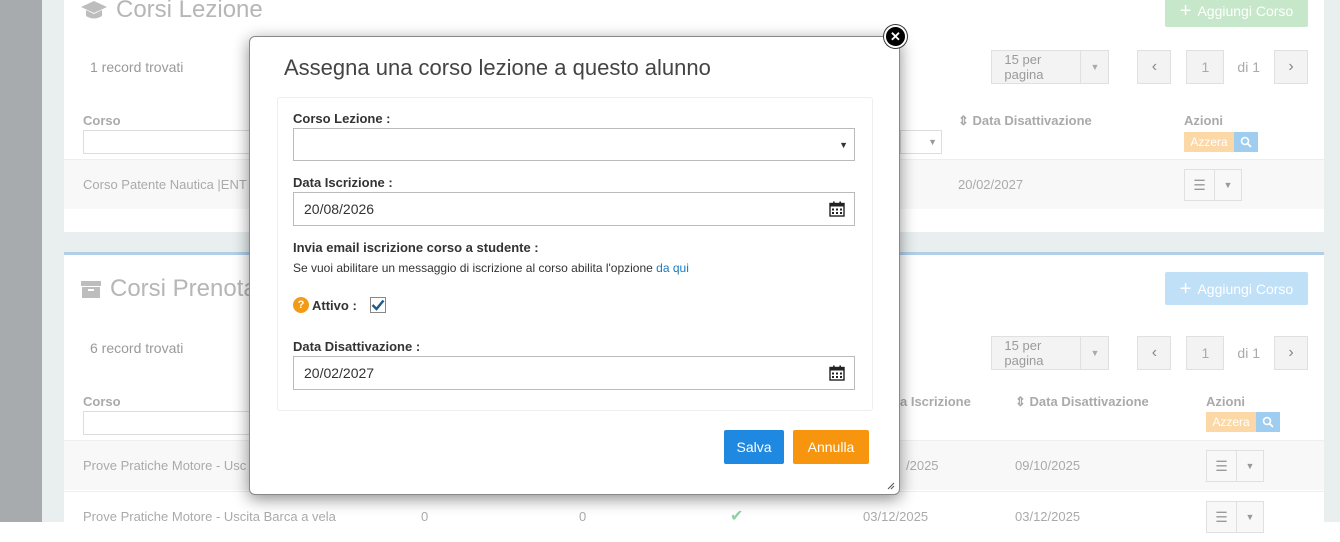 This screenshot has width=1340, height=542. Describe the element at coordinates (165, 465) in the screenshot. I see `cell-corso: Prove Pratiche Motore - Usc` at that location.